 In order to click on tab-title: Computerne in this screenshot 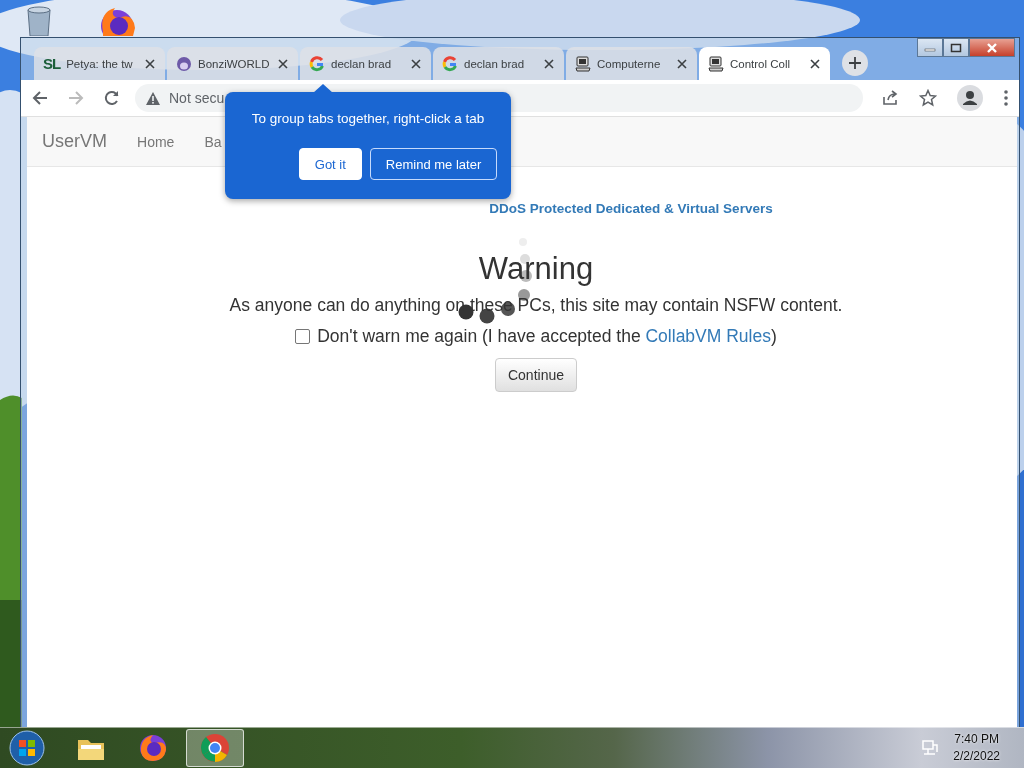, I will do `click(629, 63)`.